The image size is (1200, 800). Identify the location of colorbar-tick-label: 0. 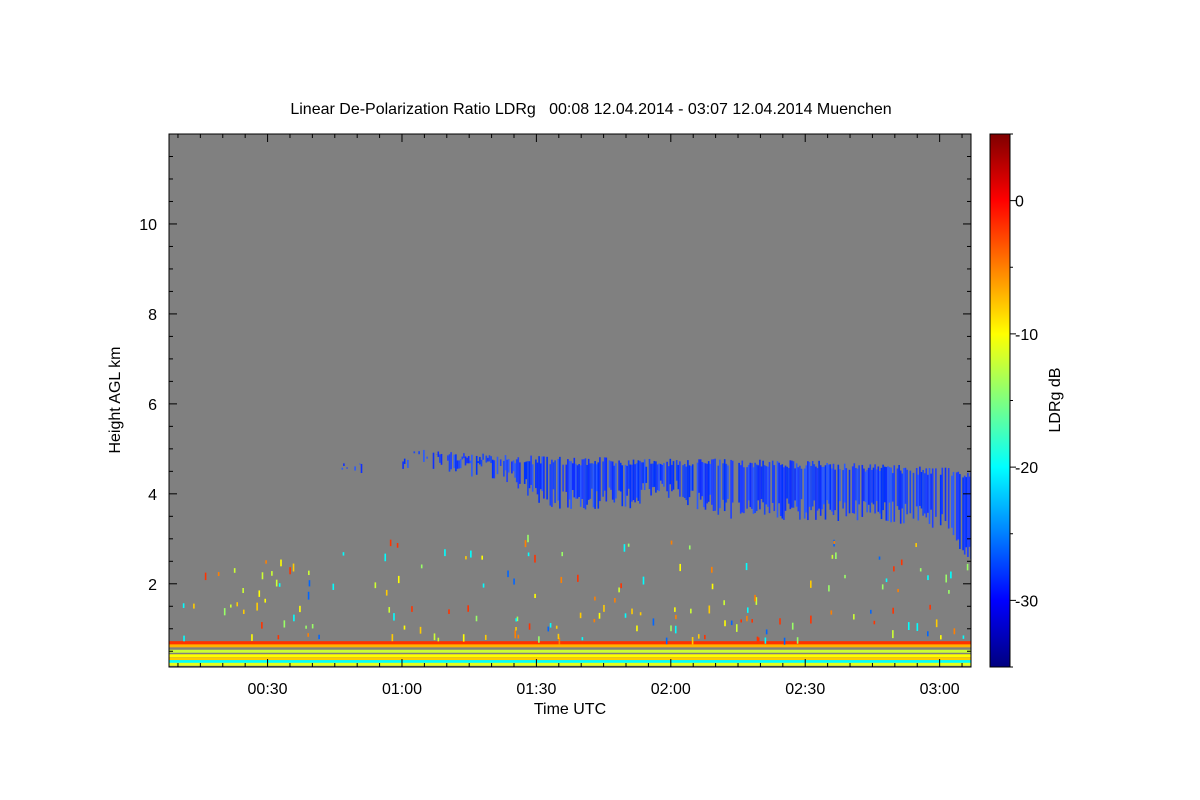
(1019, 202).